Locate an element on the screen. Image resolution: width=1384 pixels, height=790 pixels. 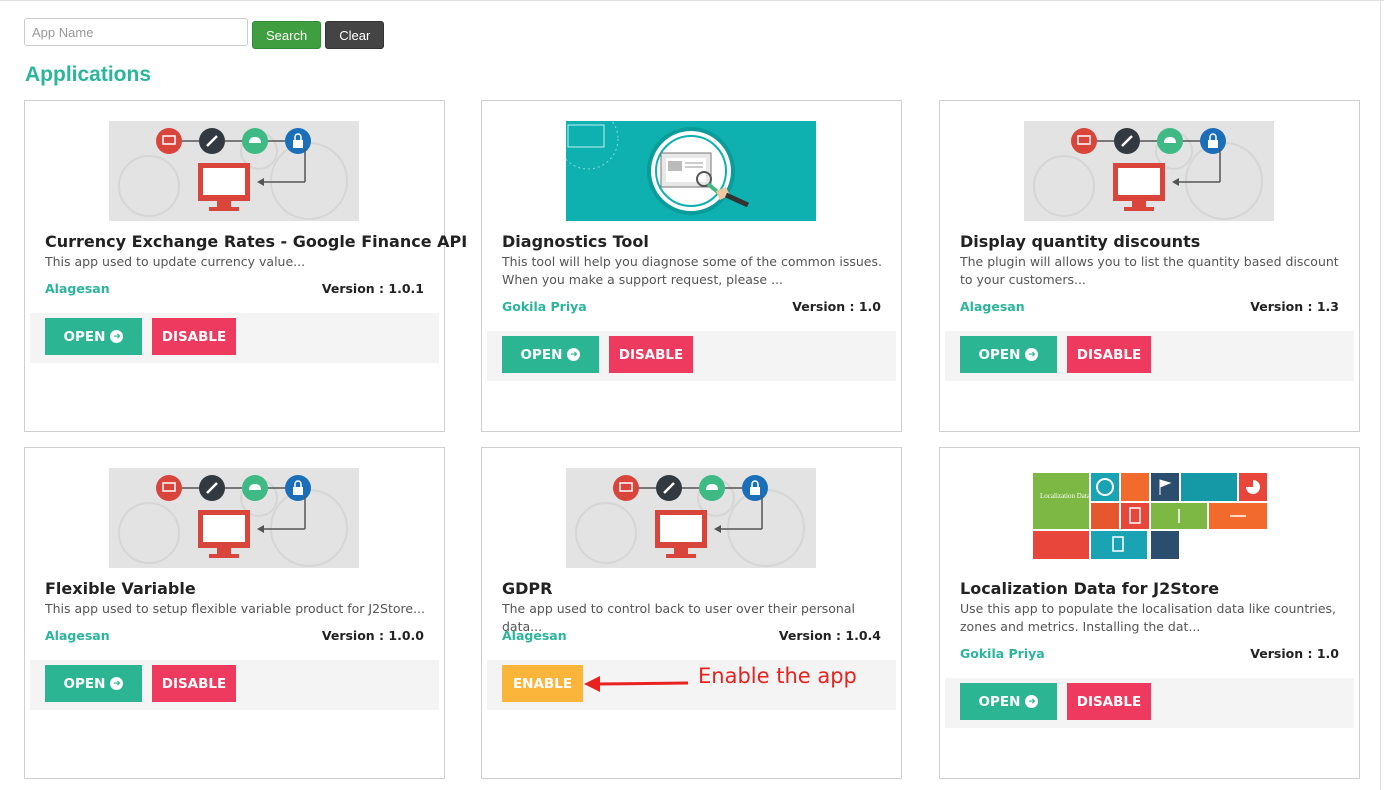
frame-right-border is located at coordinates (1380, 395).